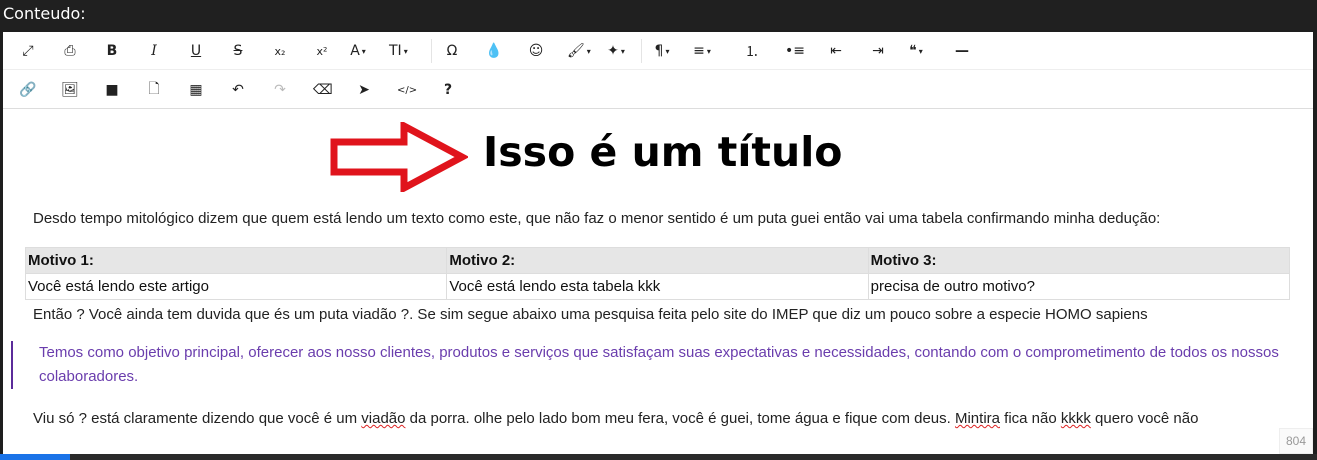 This screenshot has height=460, width=1317. I want to click on spellcheck-word: Mintira, so click(977, 418).